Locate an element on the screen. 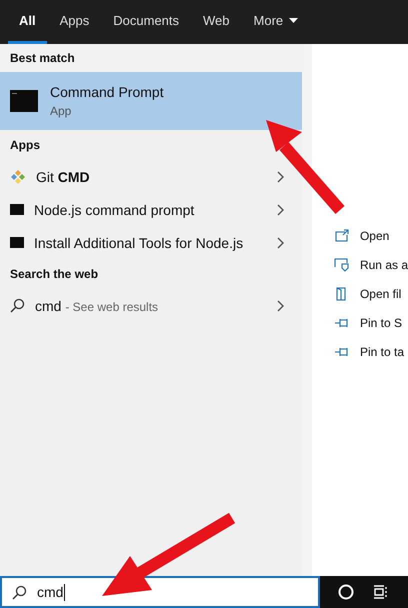 This screenshot has height=608, width=408. best-match-item: Command Prompt App is located at coordinates (151, 101).